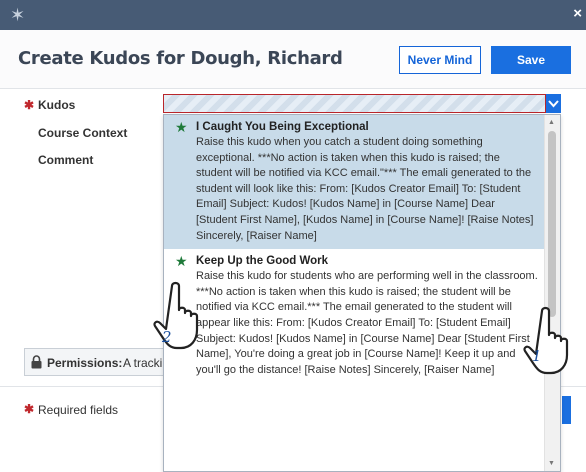  I want to click on comment-label: Comment, so click(66, 160).